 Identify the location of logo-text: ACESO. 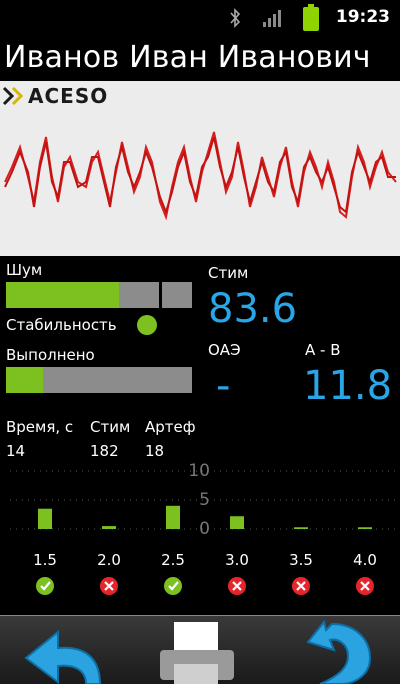
(68, 96).